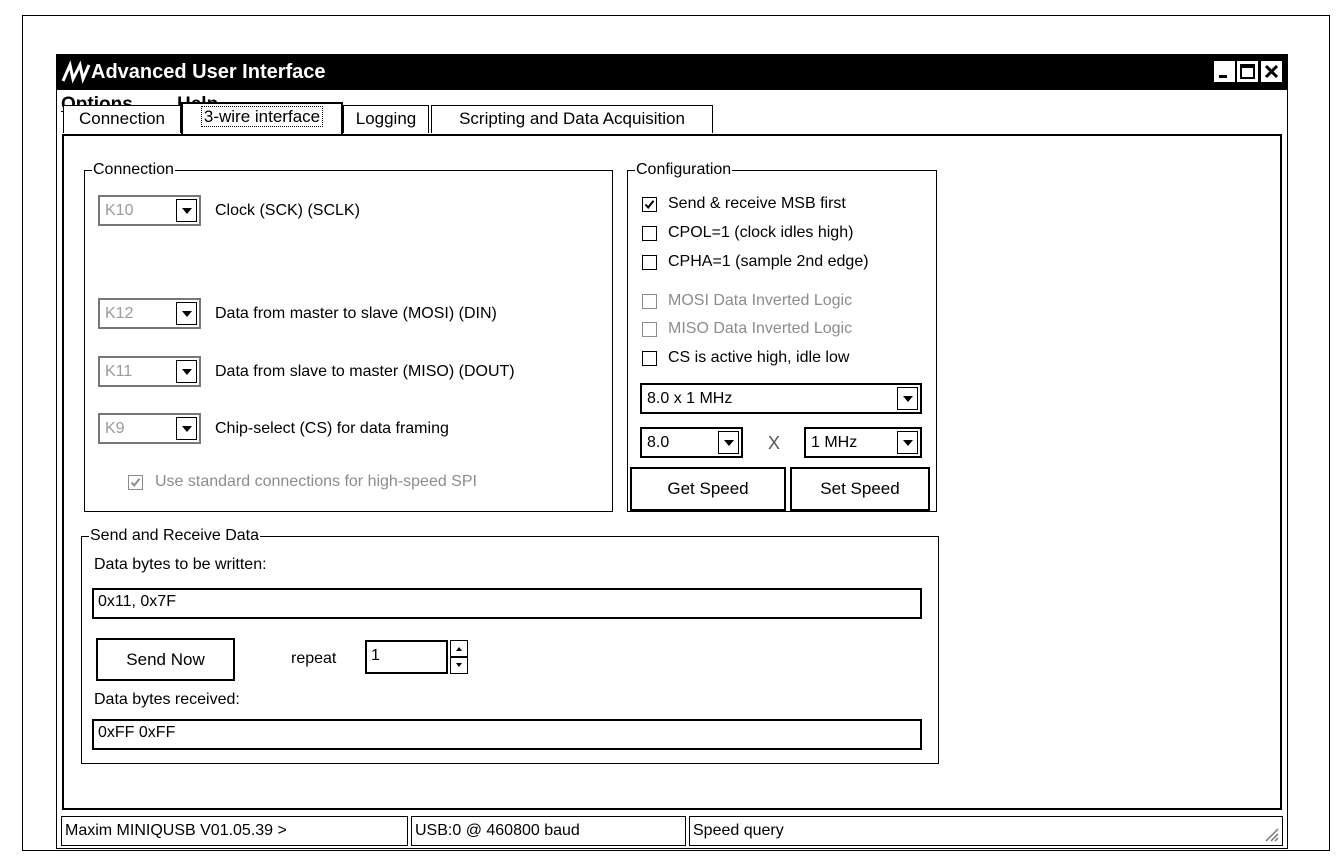 The width and height of the screenshot is (1343, 864). Describe the element at coordinates (287, 210) in the screenshot. I see `clock-label: Clock (SCK) (SCLK)` at that location.